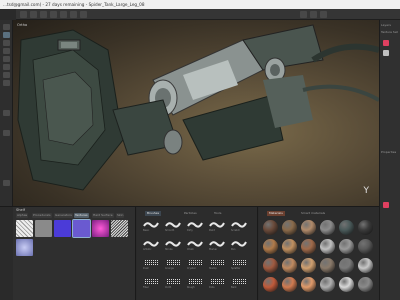 The image size is (400, 300). Describe the element at coordinates (33, 14) in the screenshot. I see `eraser-tool-icon` at that location.